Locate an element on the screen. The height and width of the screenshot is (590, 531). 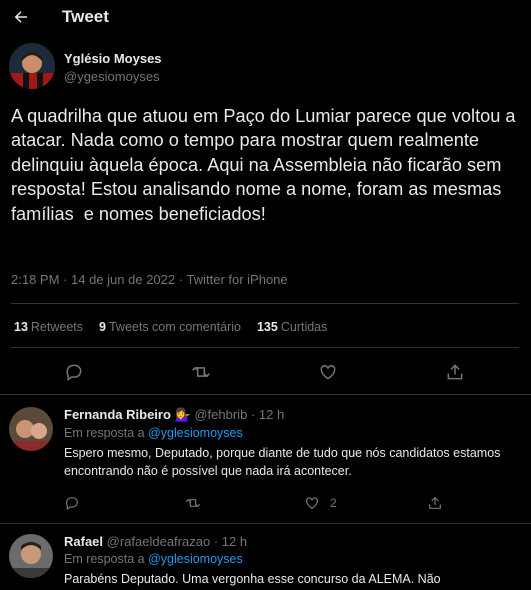
retweets-label: Retweets is located at coordinates (57, 327).